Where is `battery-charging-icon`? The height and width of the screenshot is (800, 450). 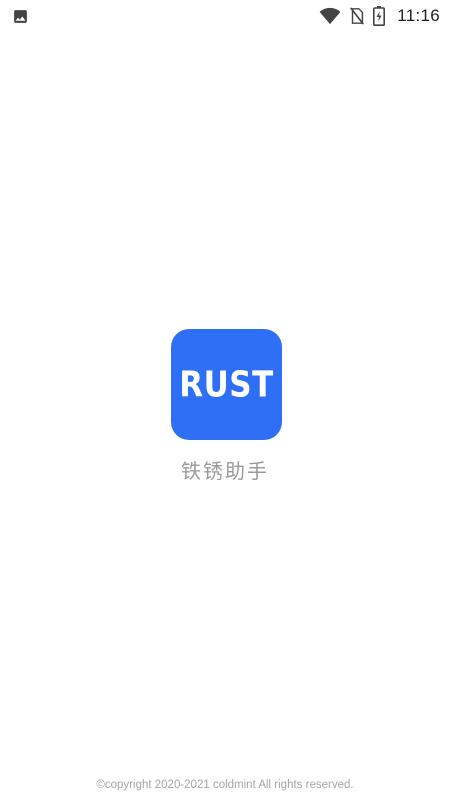
battery-charging-icon is located at coordinates (379, 16).